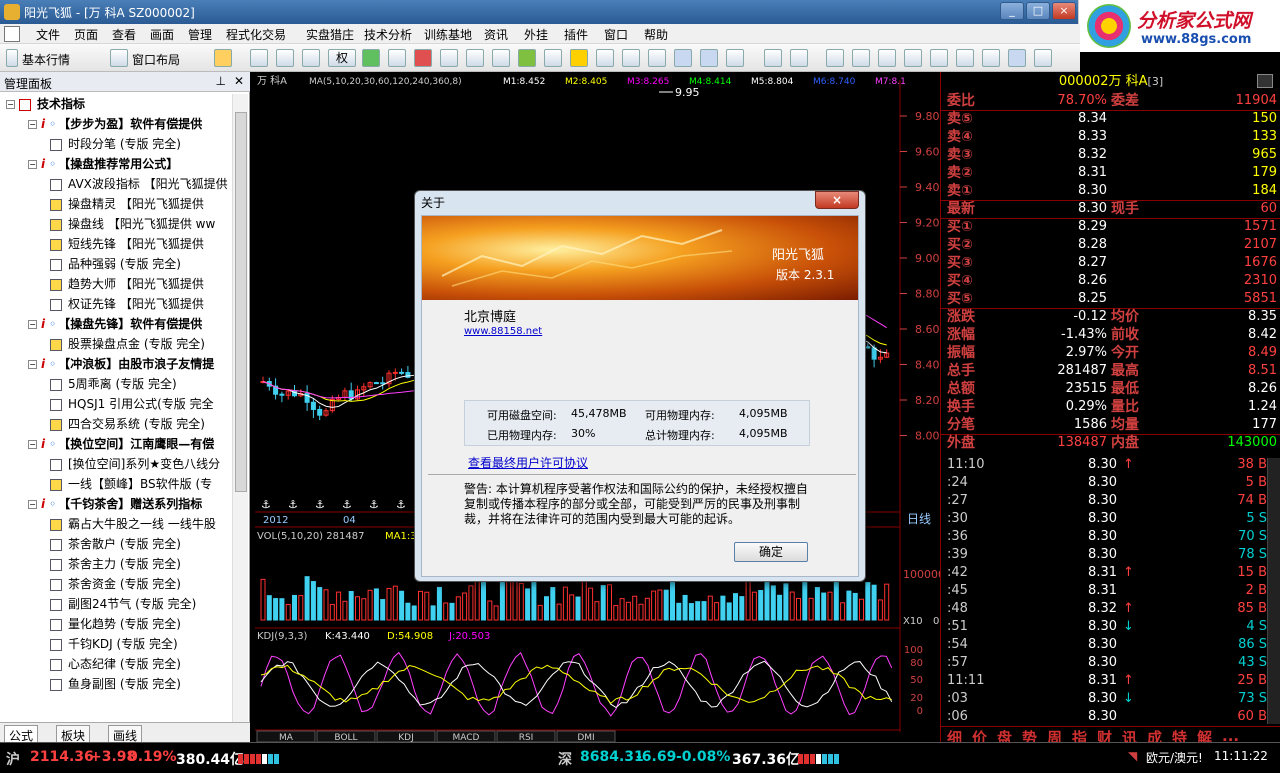 The width and height of the screenshot is (1280, 773). What do you see at coordinates (127, 344) in the screenshot?
I see `tree-item: 股票操盘点金 (专版 完全)` at bounding box center [127, 344].